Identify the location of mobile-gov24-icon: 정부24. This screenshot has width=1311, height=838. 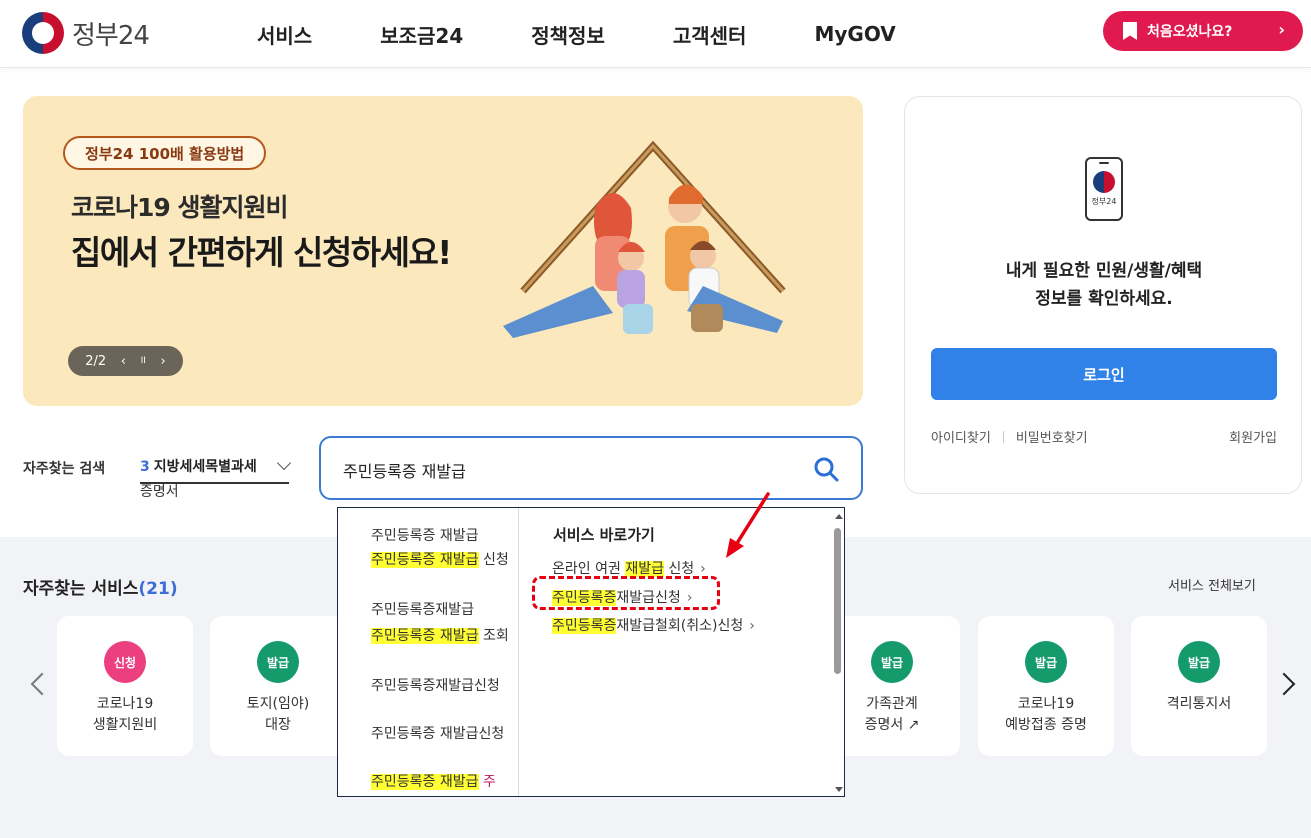
(1104, 189).